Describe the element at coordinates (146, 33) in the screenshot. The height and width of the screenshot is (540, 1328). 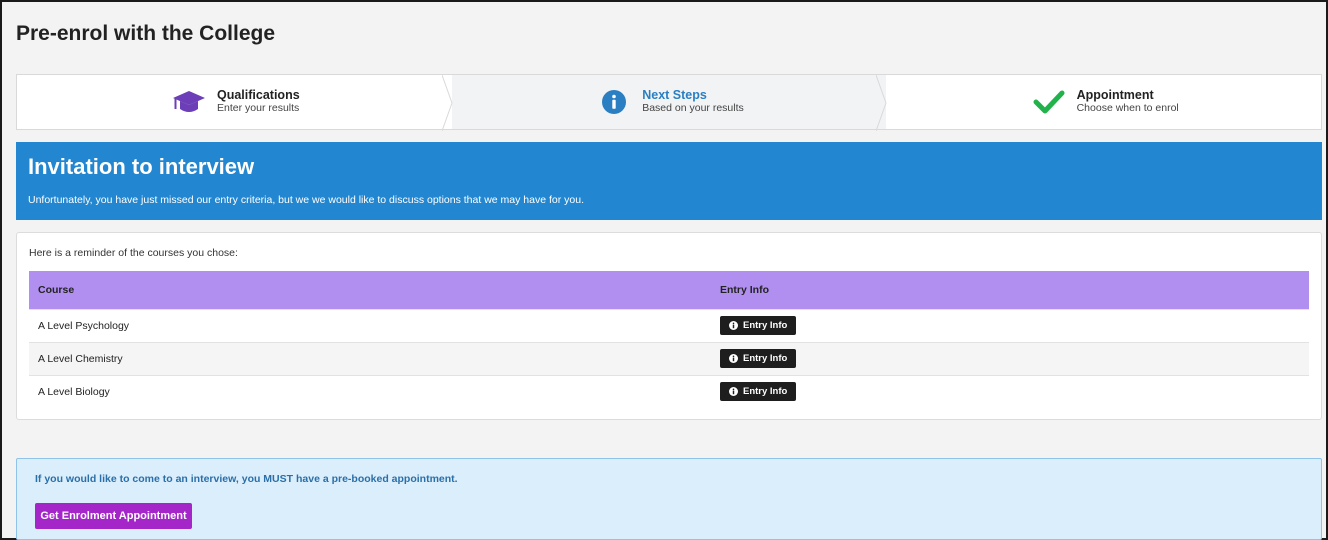
I see `page-title: Pre-enrol with the College` at that location.